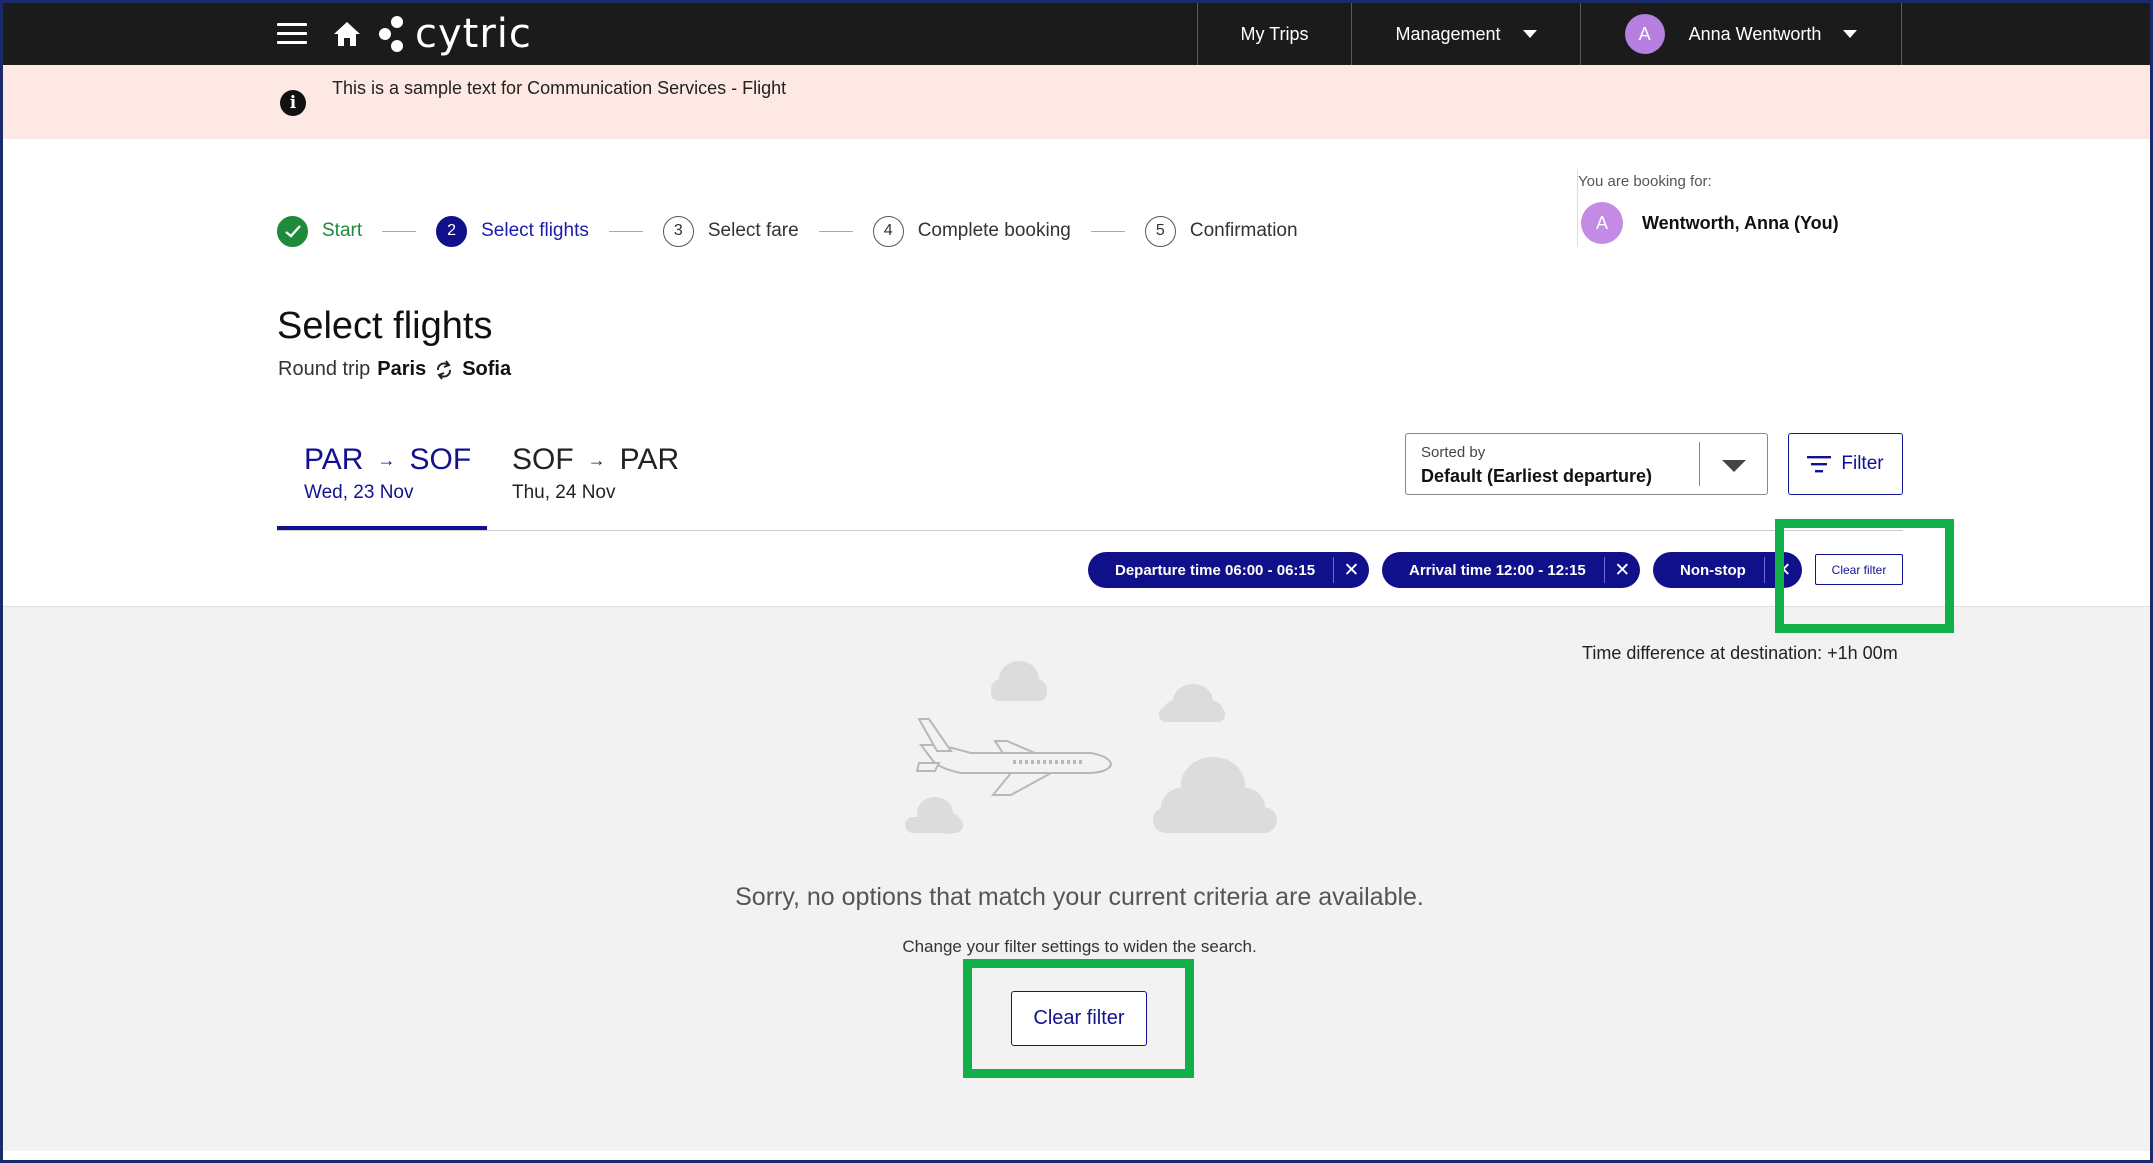  I want to click on step-label: Confirmation, so click(1243, 230).